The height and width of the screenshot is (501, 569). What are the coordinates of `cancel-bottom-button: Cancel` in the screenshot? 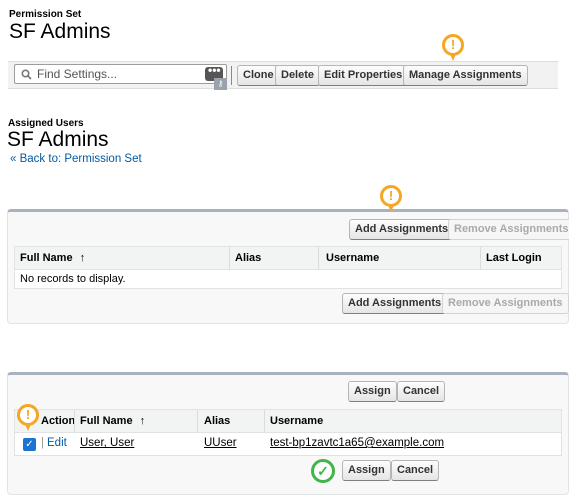 It's located at (415, 470).